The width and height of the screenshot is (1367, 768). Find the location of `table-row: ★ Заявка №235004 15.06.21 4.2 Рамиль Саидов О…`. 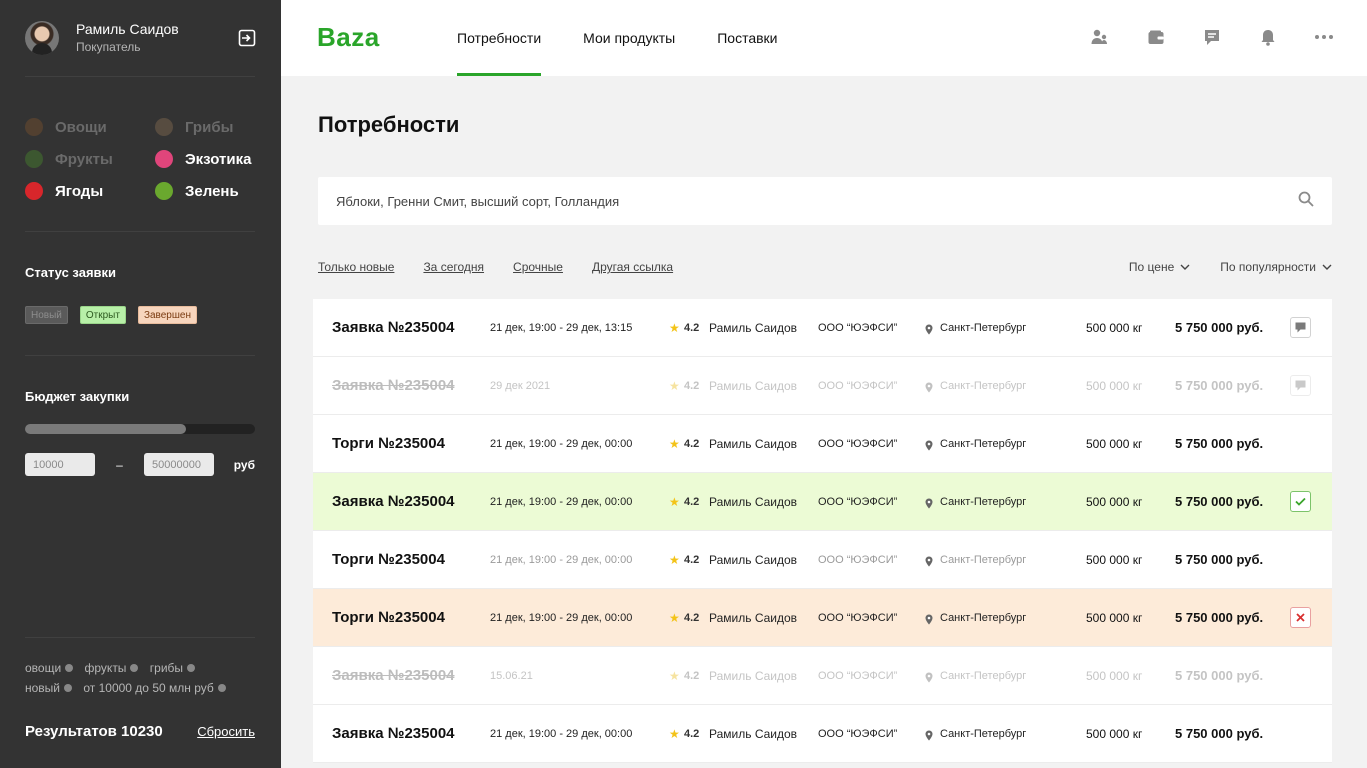

table-row: ★ Заявка №235004 15.06.21 4.2 Рамиль Саидов О… is located at coordinates (822, 676).